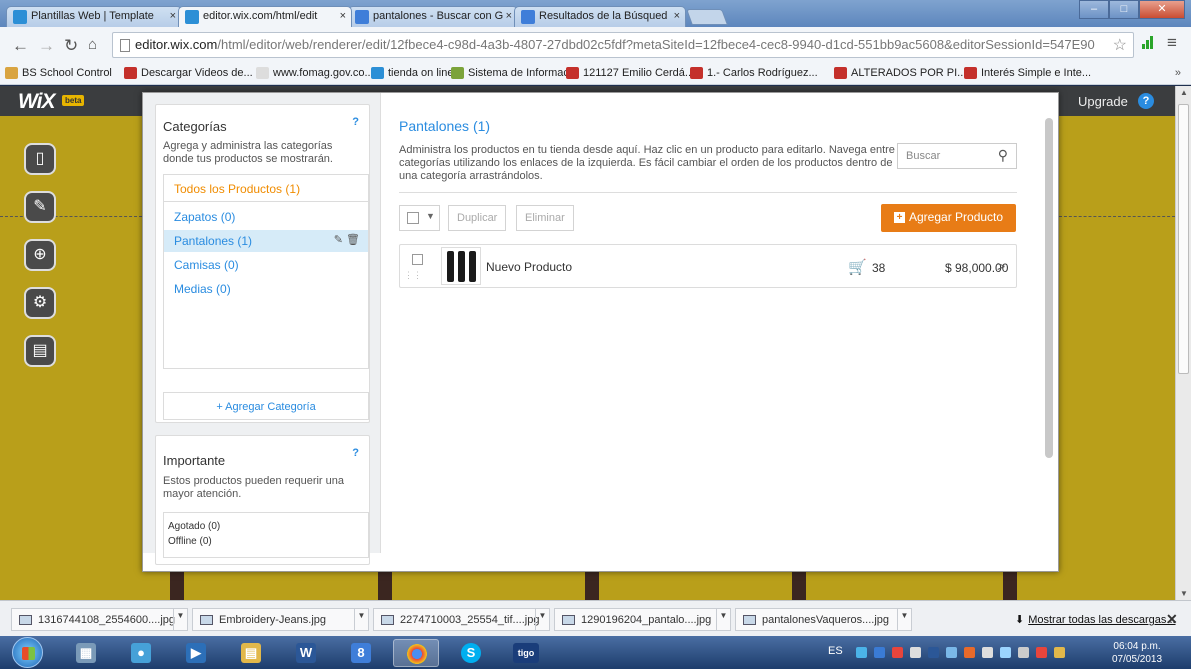 This screenshot has height=669, width=1191. I want to click on category-item: Medias (0), so click(266, 289).